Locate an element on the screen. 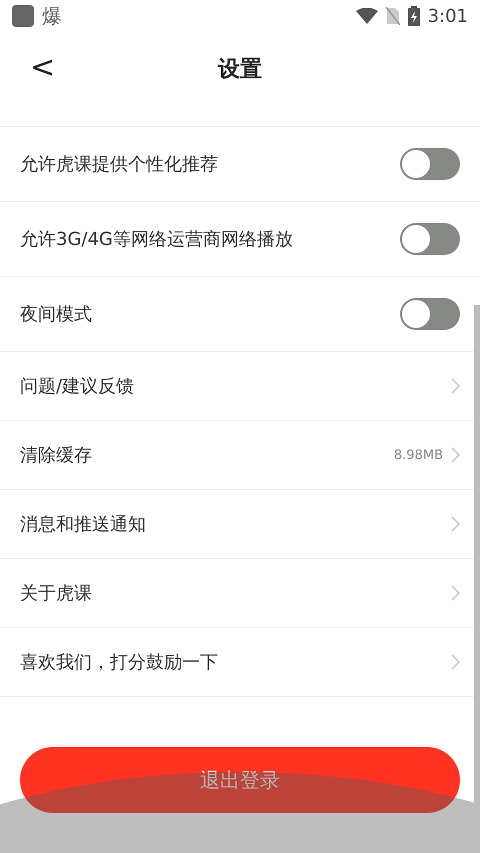 This screenshot has height=853, width=480. app-icon is located at coordinates (23, 16).